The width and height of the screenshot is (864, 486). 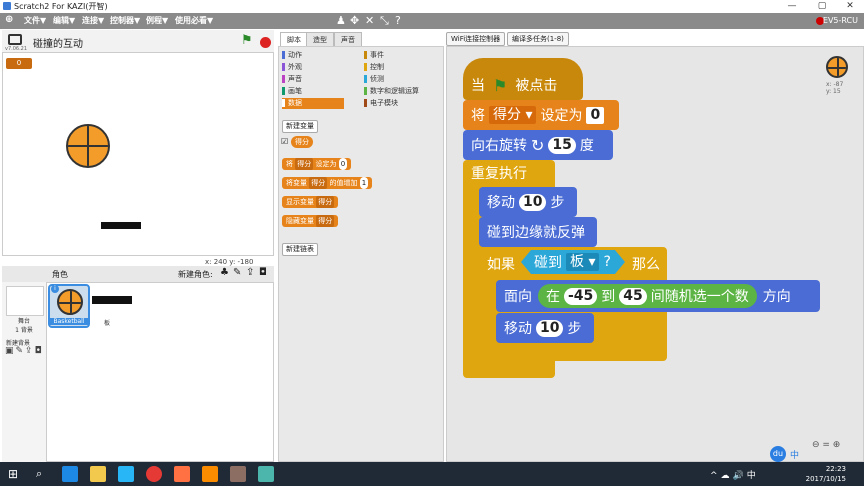 I want to click on compile-multitask-button: 编译多任务(1-8), so click(x=538, y=39).